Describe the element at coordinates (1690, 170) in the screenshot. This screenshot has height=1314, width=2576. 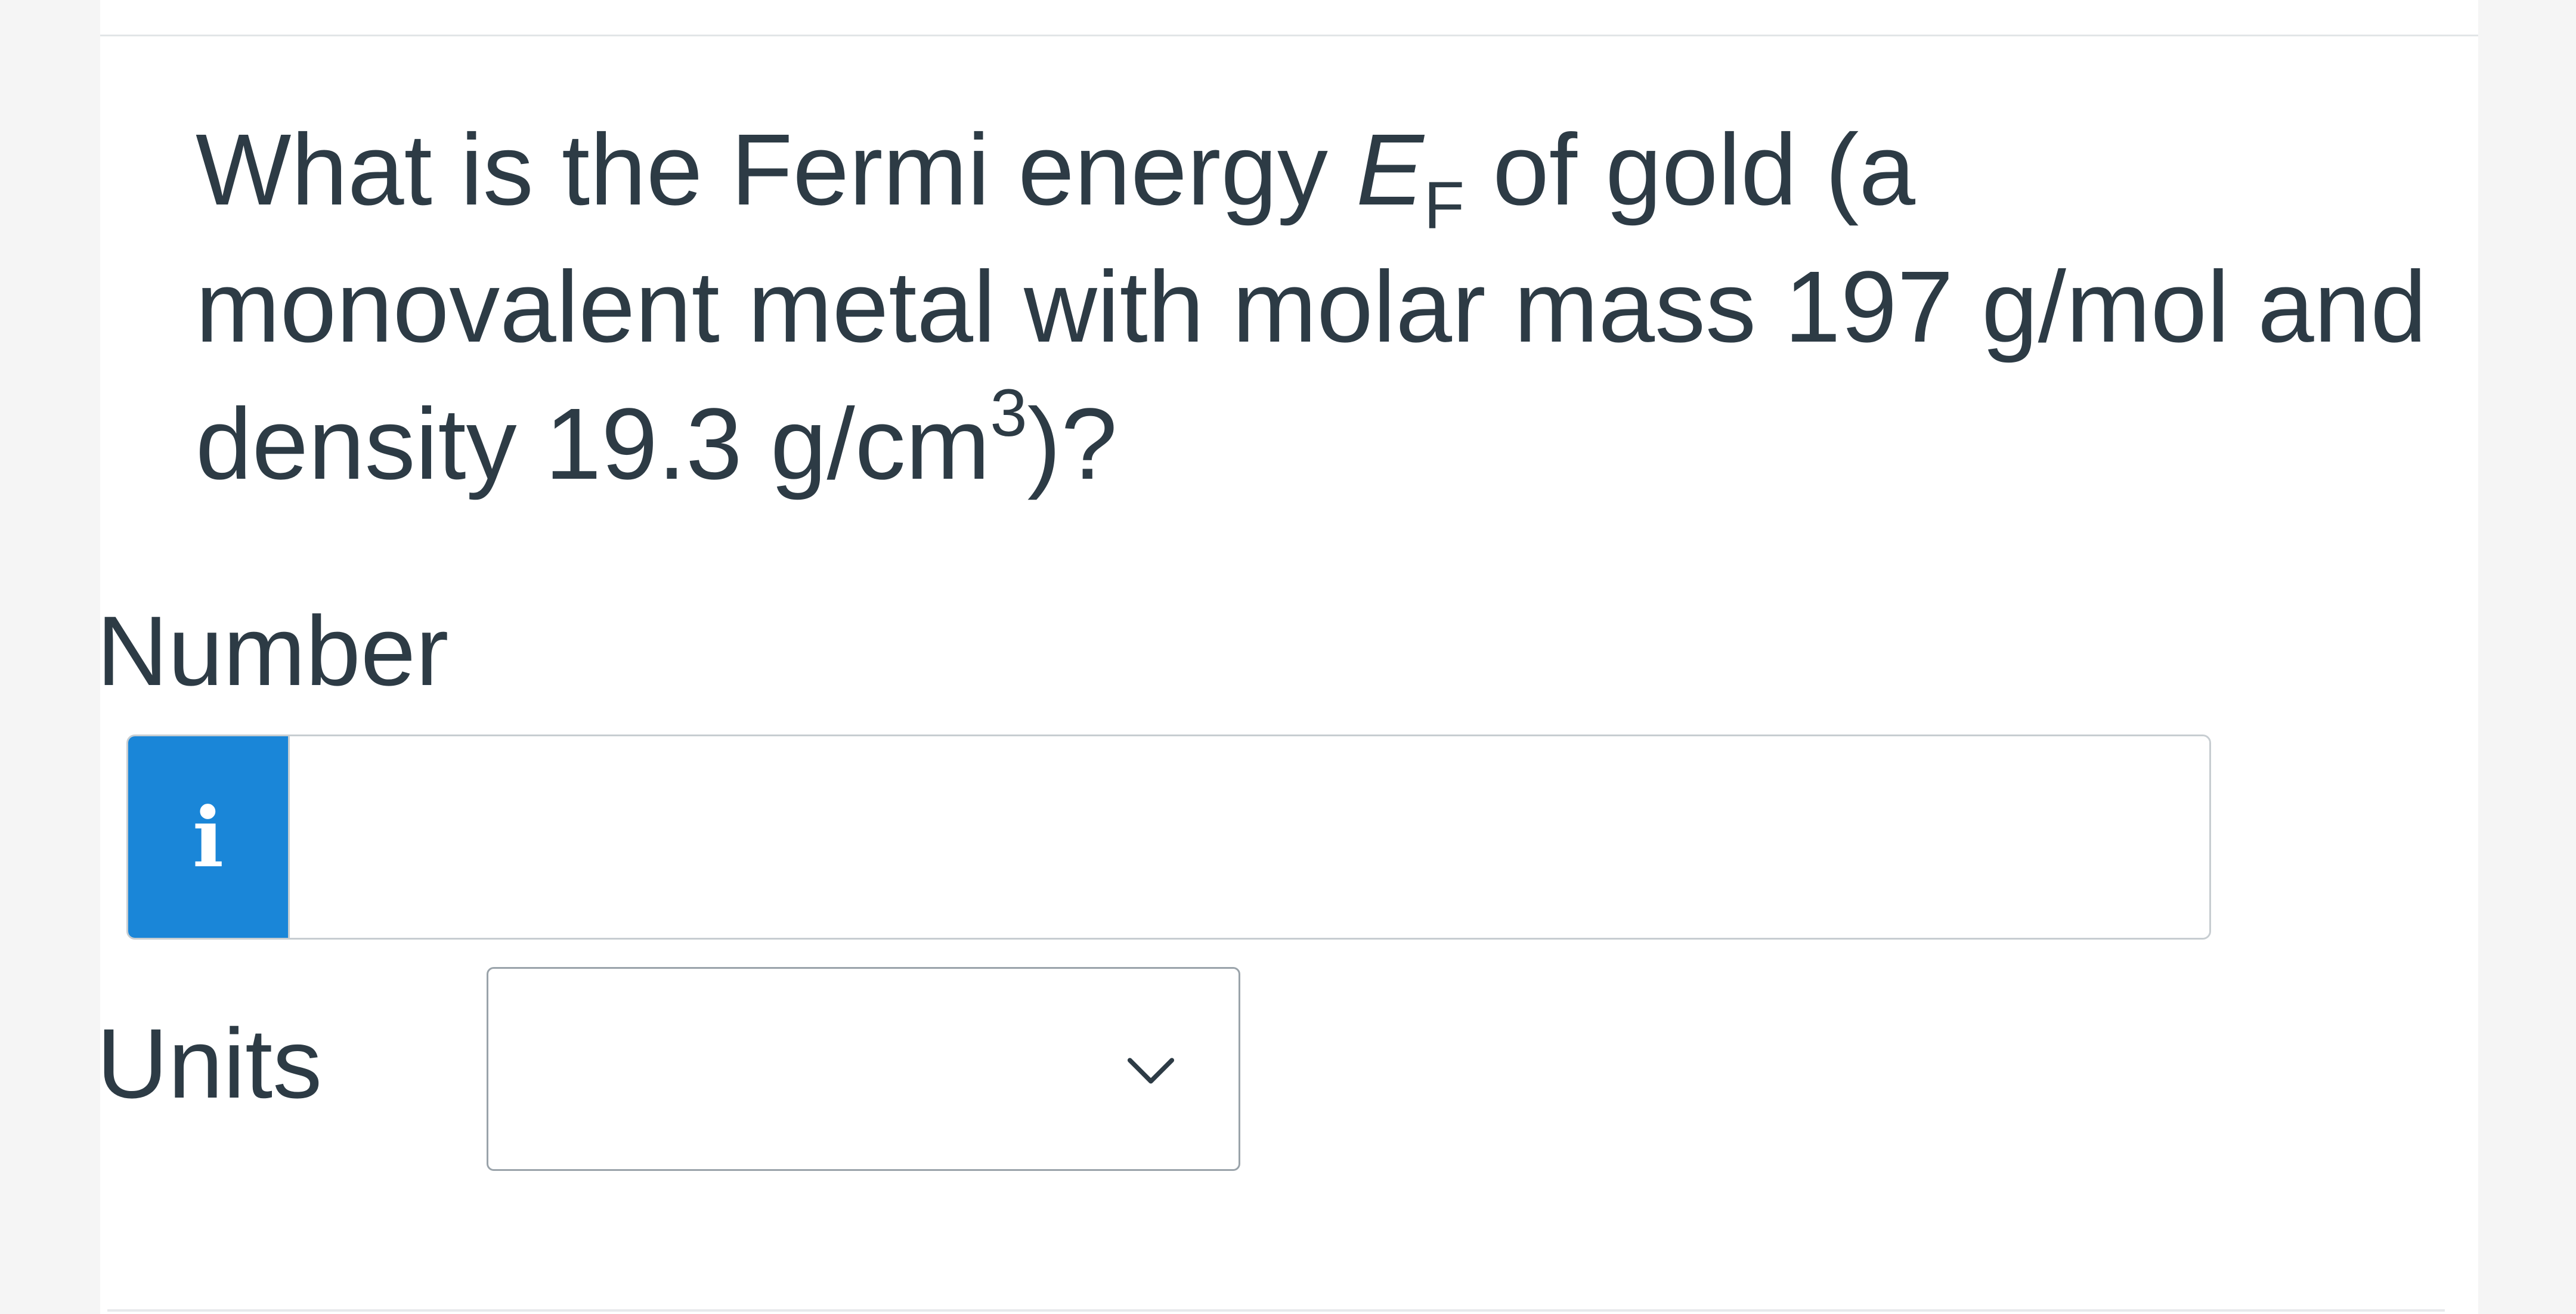
I see `question-text-part: of gold (a` at that location.